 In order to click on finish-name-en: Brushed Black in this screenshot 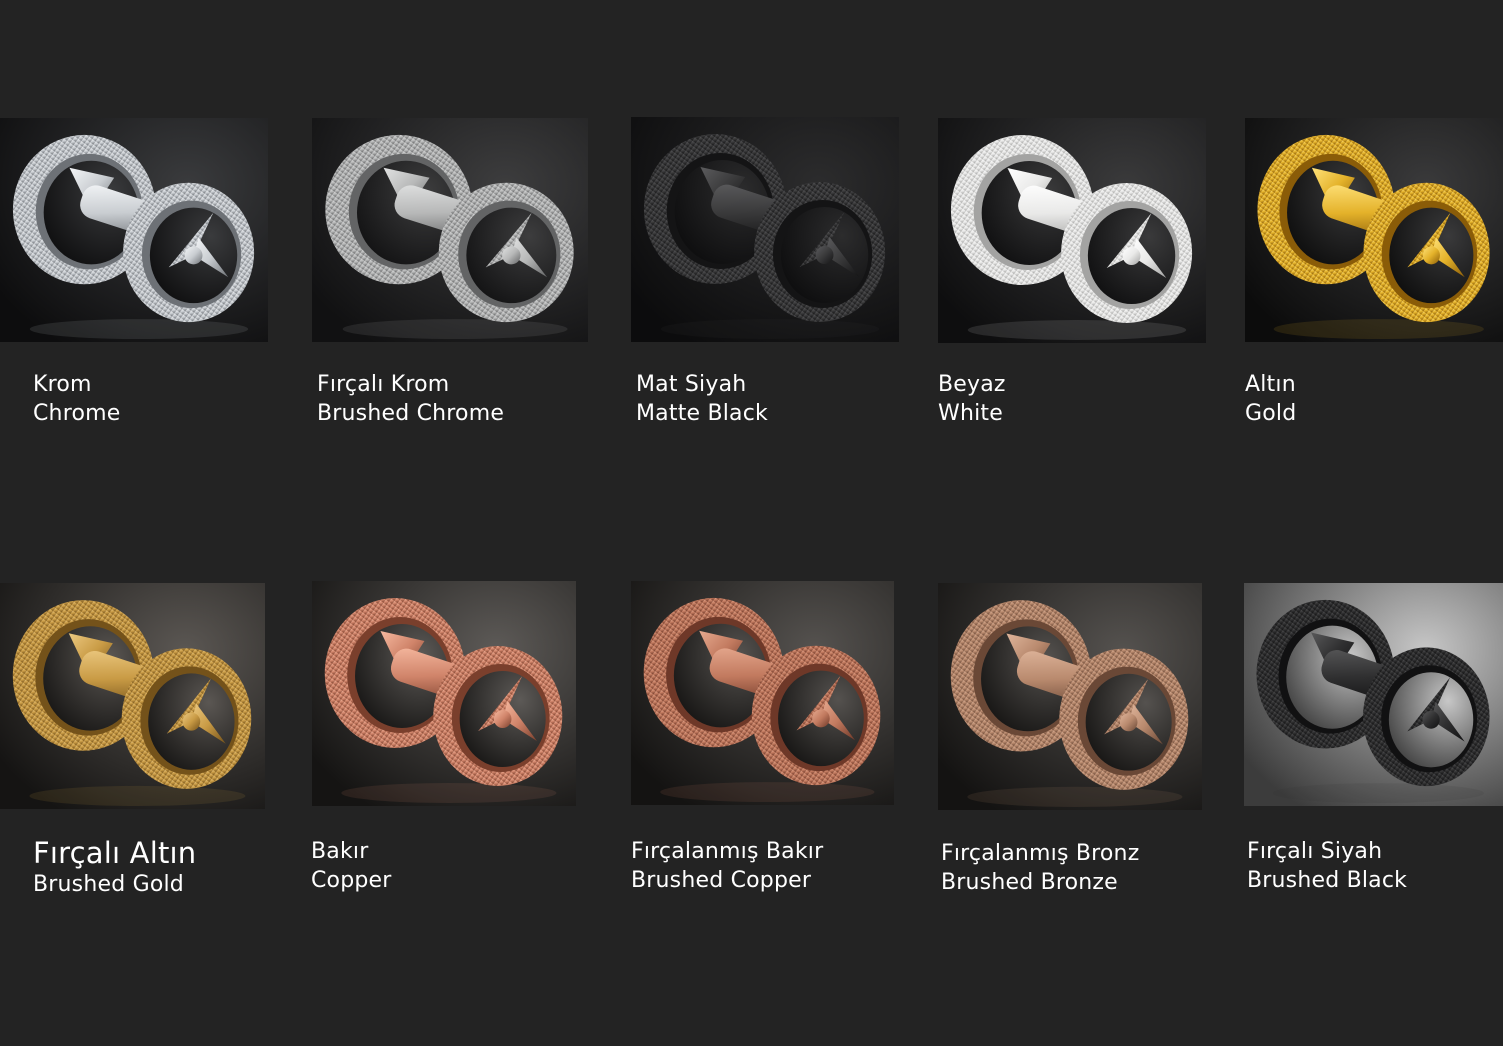, I will do `click(1327, 880)`.